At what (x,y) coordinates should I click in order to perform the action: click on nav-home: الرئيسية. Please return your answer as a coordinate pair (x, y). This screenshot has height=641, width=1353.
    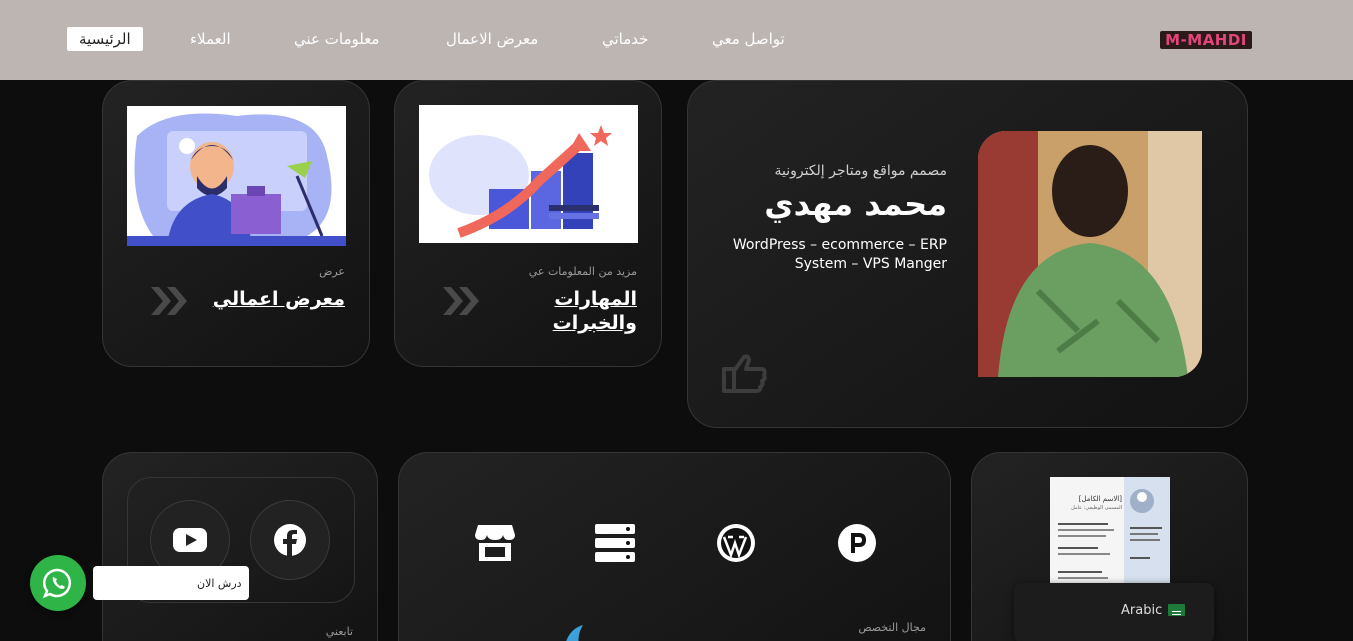
    Looking at the image, I should click on (105, 39).